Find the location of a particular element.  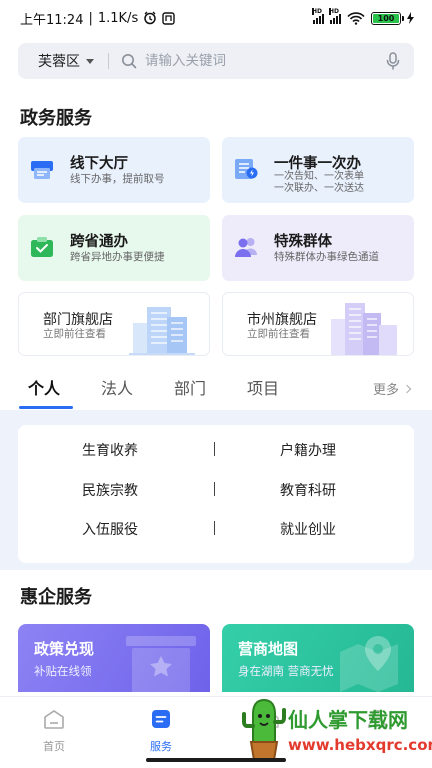

policy-box-illustration is located at coordinates (161, 664).